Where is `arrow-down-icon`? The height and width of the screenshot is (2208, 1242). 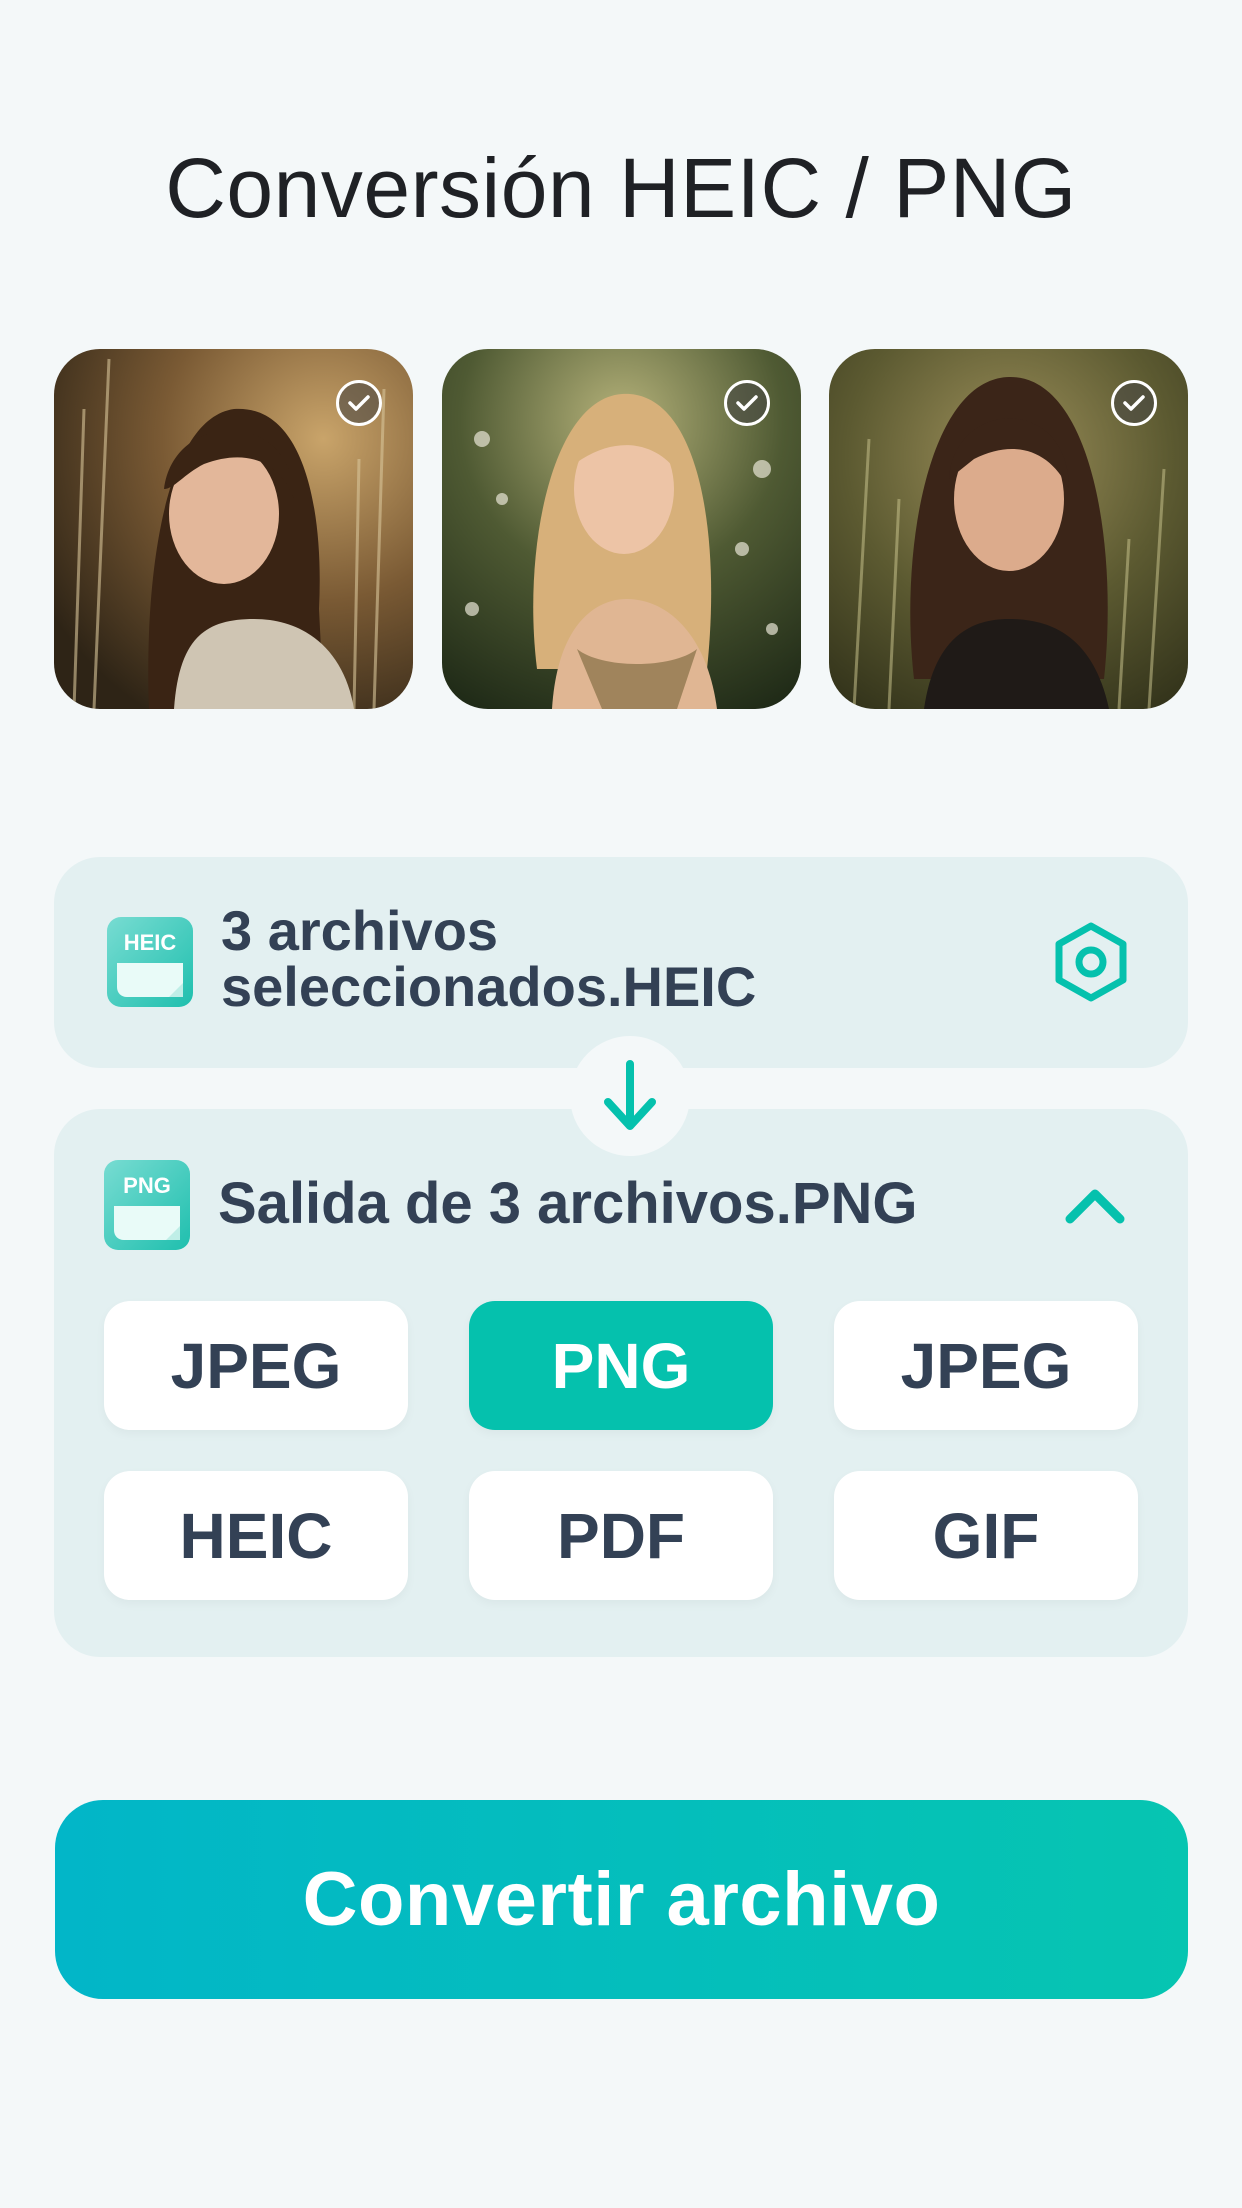
arrow-down-icon is located at coordinates (630, 1095).